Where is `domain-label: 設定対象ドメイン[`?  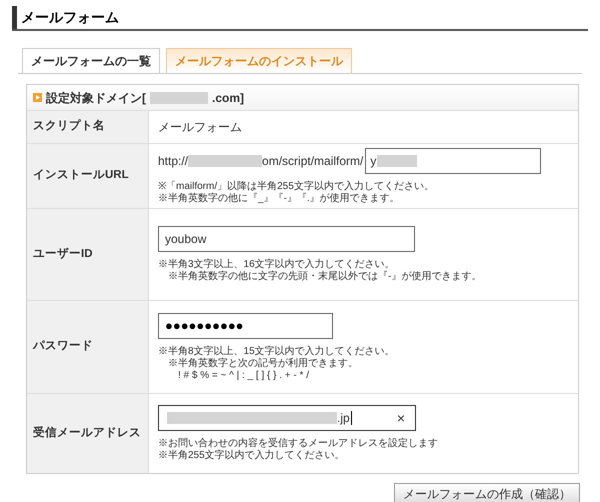
domain-label: 設定対象ドメイン[ is located at coordinates (96, 98).